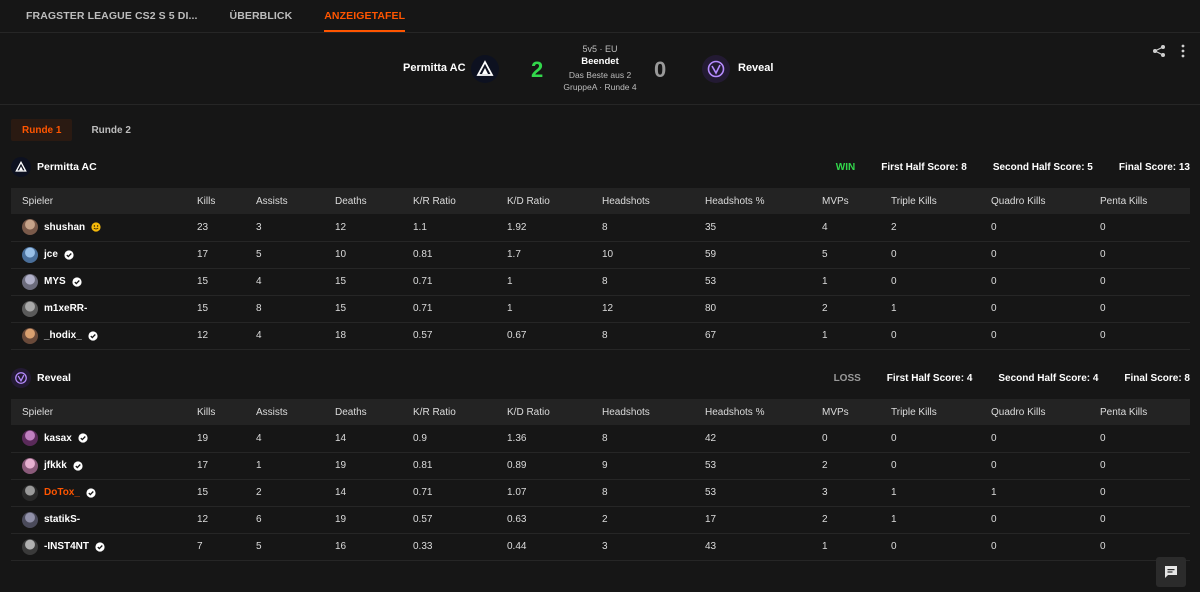 The height and width of the screenshot is (592, 1200). Describe the element at coordinates (109, 519) in the screenshot. I see `player-link: statikS-` at that location.